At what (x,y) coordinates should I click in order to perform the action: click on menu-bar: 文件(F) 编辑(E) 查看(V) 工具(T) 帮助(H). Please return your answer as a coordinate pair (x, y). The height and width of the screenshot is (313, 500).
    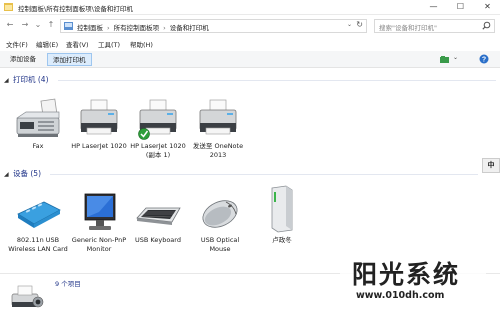
    Looking at the image, I should click on (250, 43).